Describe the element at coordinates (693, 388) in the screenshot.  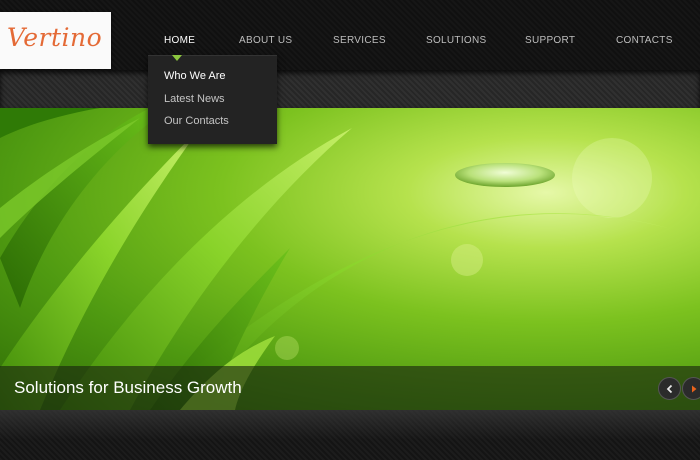
I see `chevron-right-icon` at that location.